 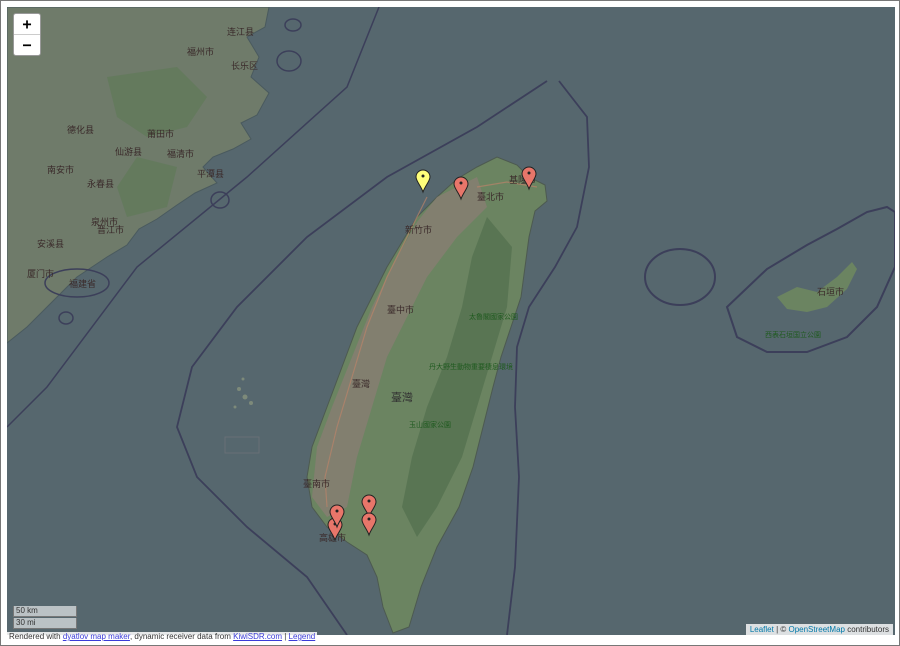 What do you see at coordinates (490, 197) in the screenshot?
I see `label-taipei: 臺北市` at bounding box center [490, 197].